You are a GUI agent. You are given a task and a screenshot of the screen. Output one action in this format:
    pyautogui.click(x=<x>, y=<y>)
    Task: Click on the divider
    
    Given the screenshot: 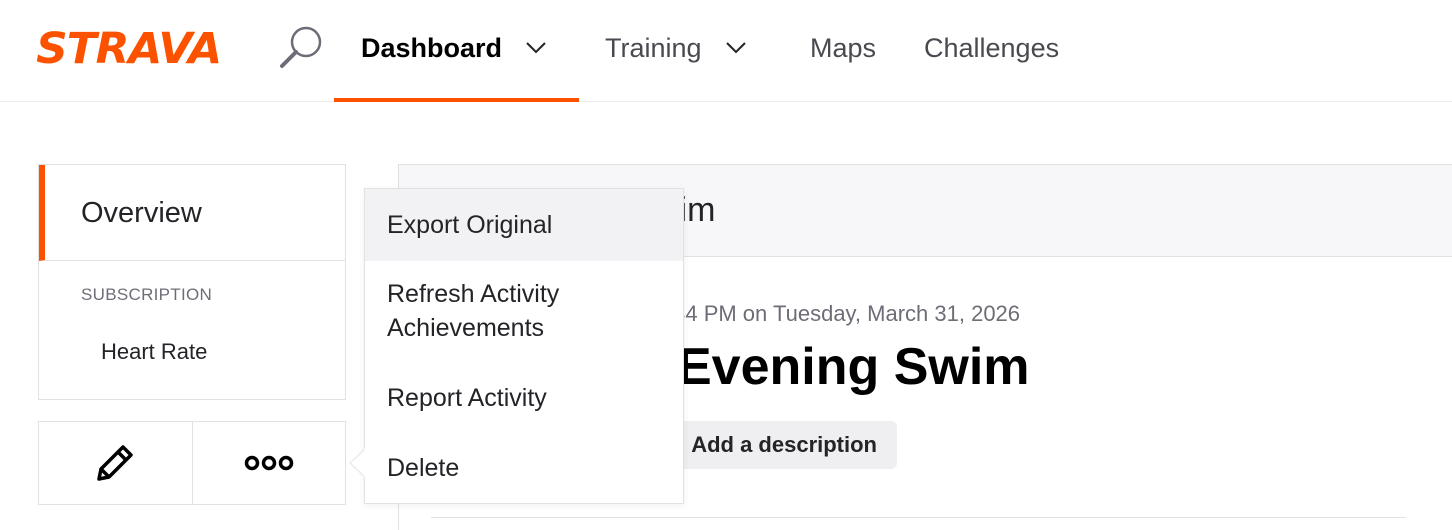 What is the action you would take?
    pyautogui.click(x=918, y=517)
    